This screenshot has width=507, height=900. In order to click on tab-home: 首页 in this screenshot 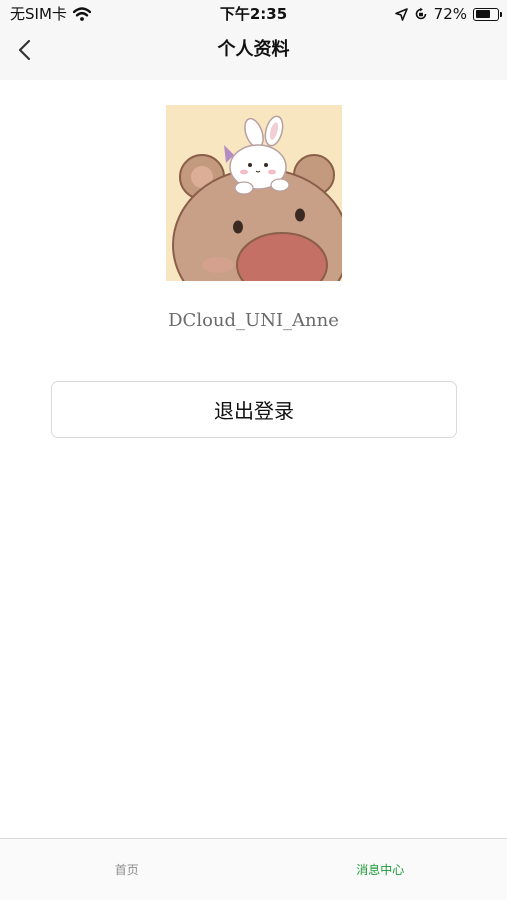, I will do `click(127, 869)`.